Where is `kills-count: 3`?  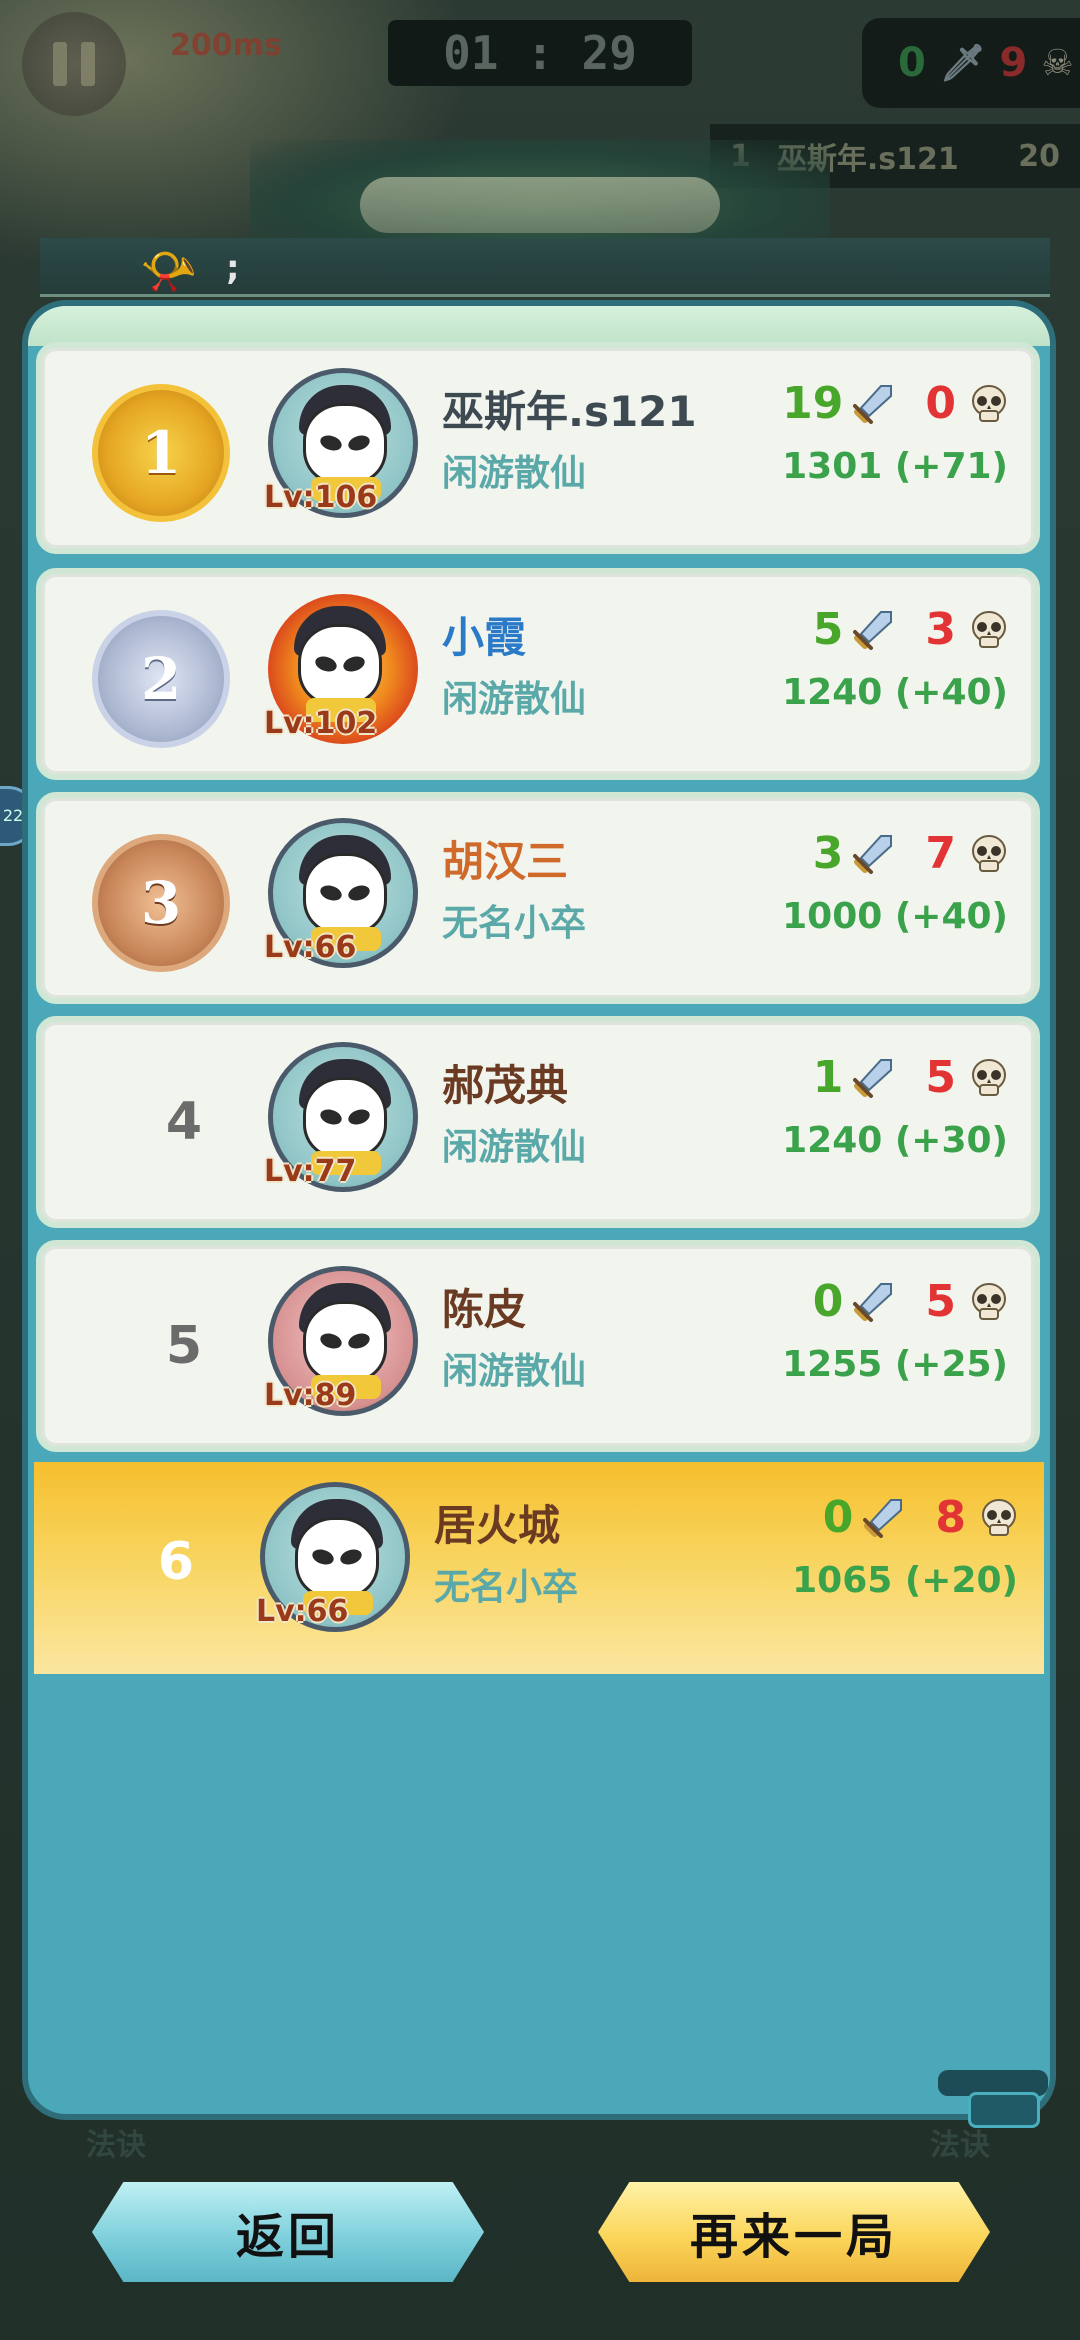 kills-count: 3 is located at coordinates (828, 853).